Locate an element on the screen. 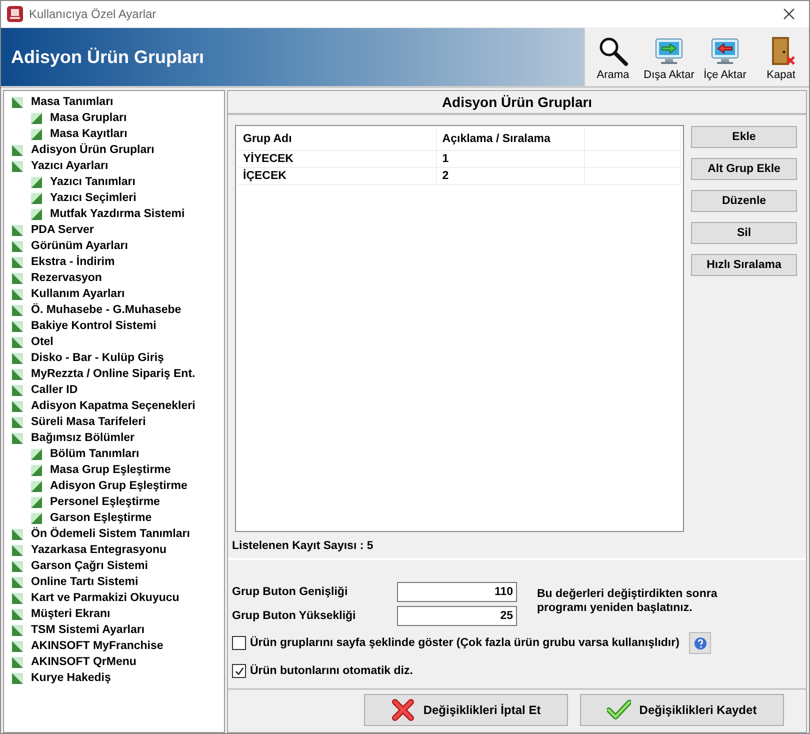 This screenshot has width=810, height=734. tree-item: Bağımsız Bölümler is located at coordinates (73, 438).